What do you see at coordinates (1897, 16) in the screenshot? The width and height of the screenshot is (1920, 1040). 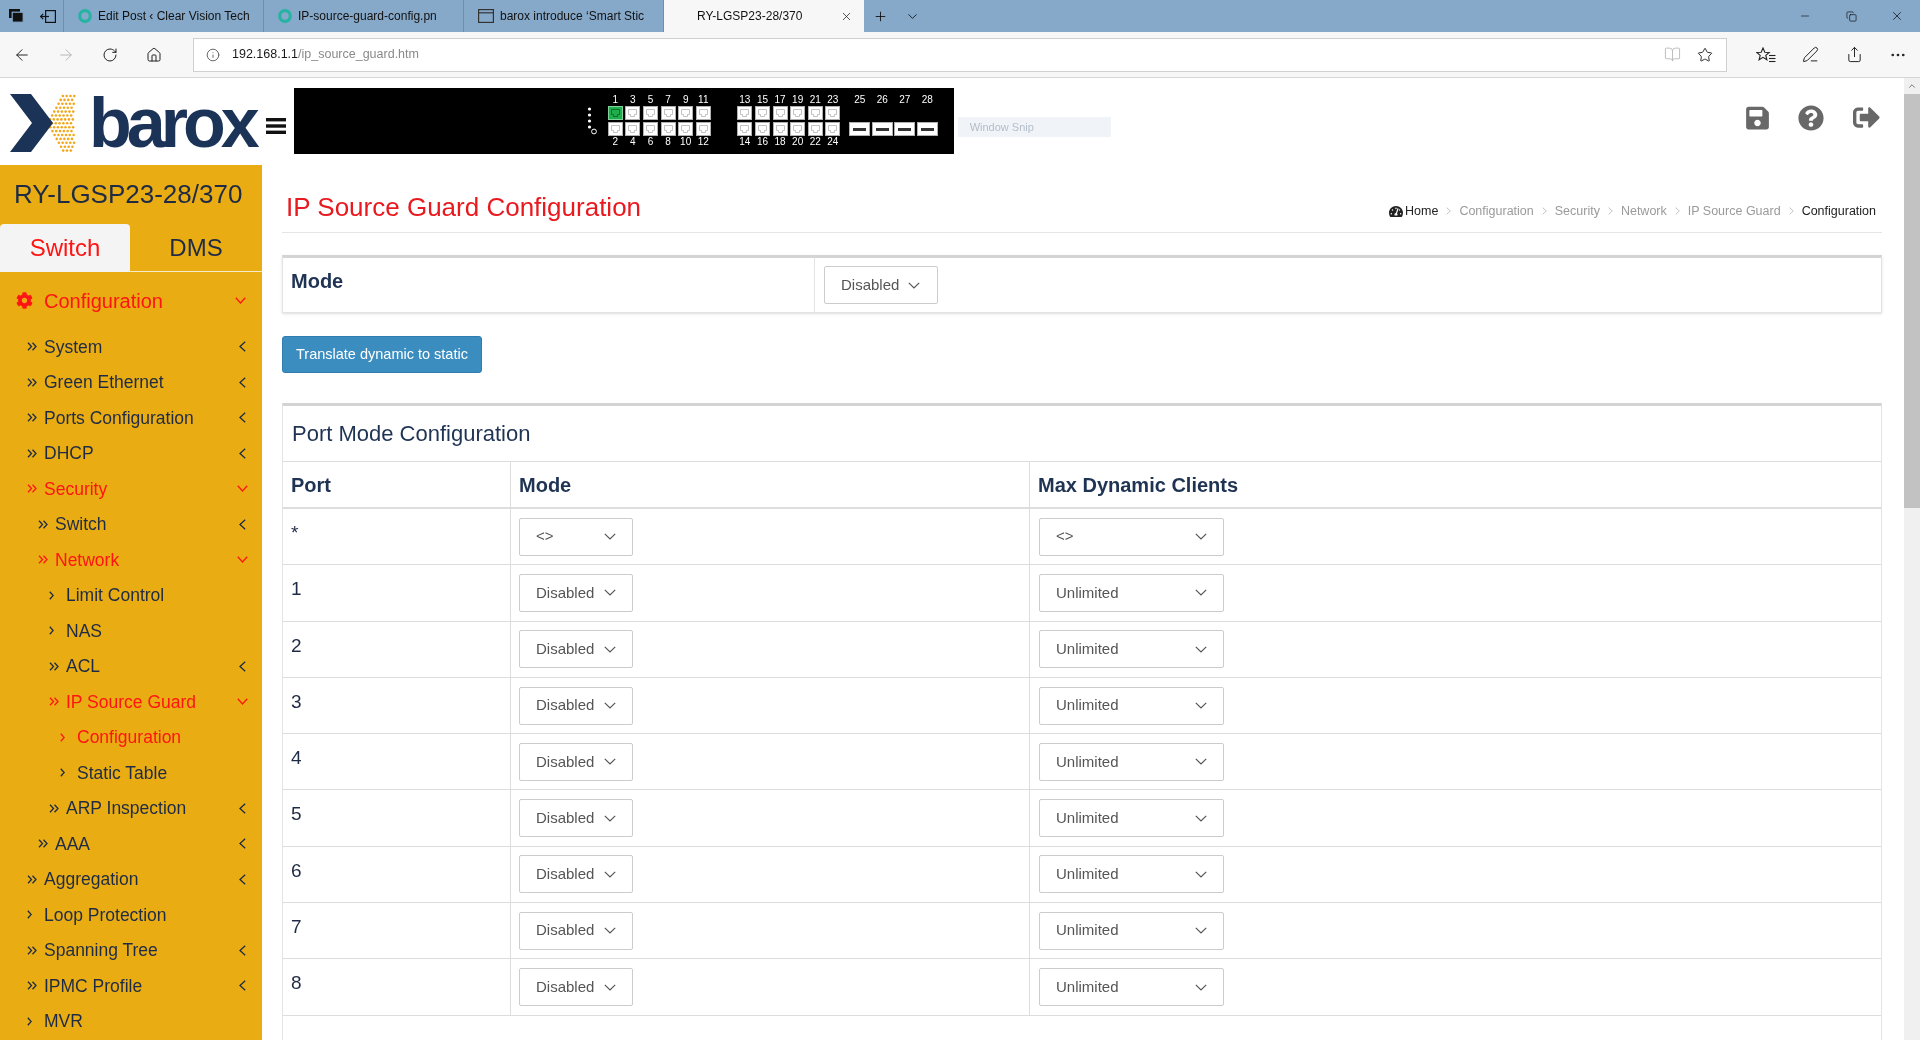 I see `close-icon` at bounding box center [1897, 16].